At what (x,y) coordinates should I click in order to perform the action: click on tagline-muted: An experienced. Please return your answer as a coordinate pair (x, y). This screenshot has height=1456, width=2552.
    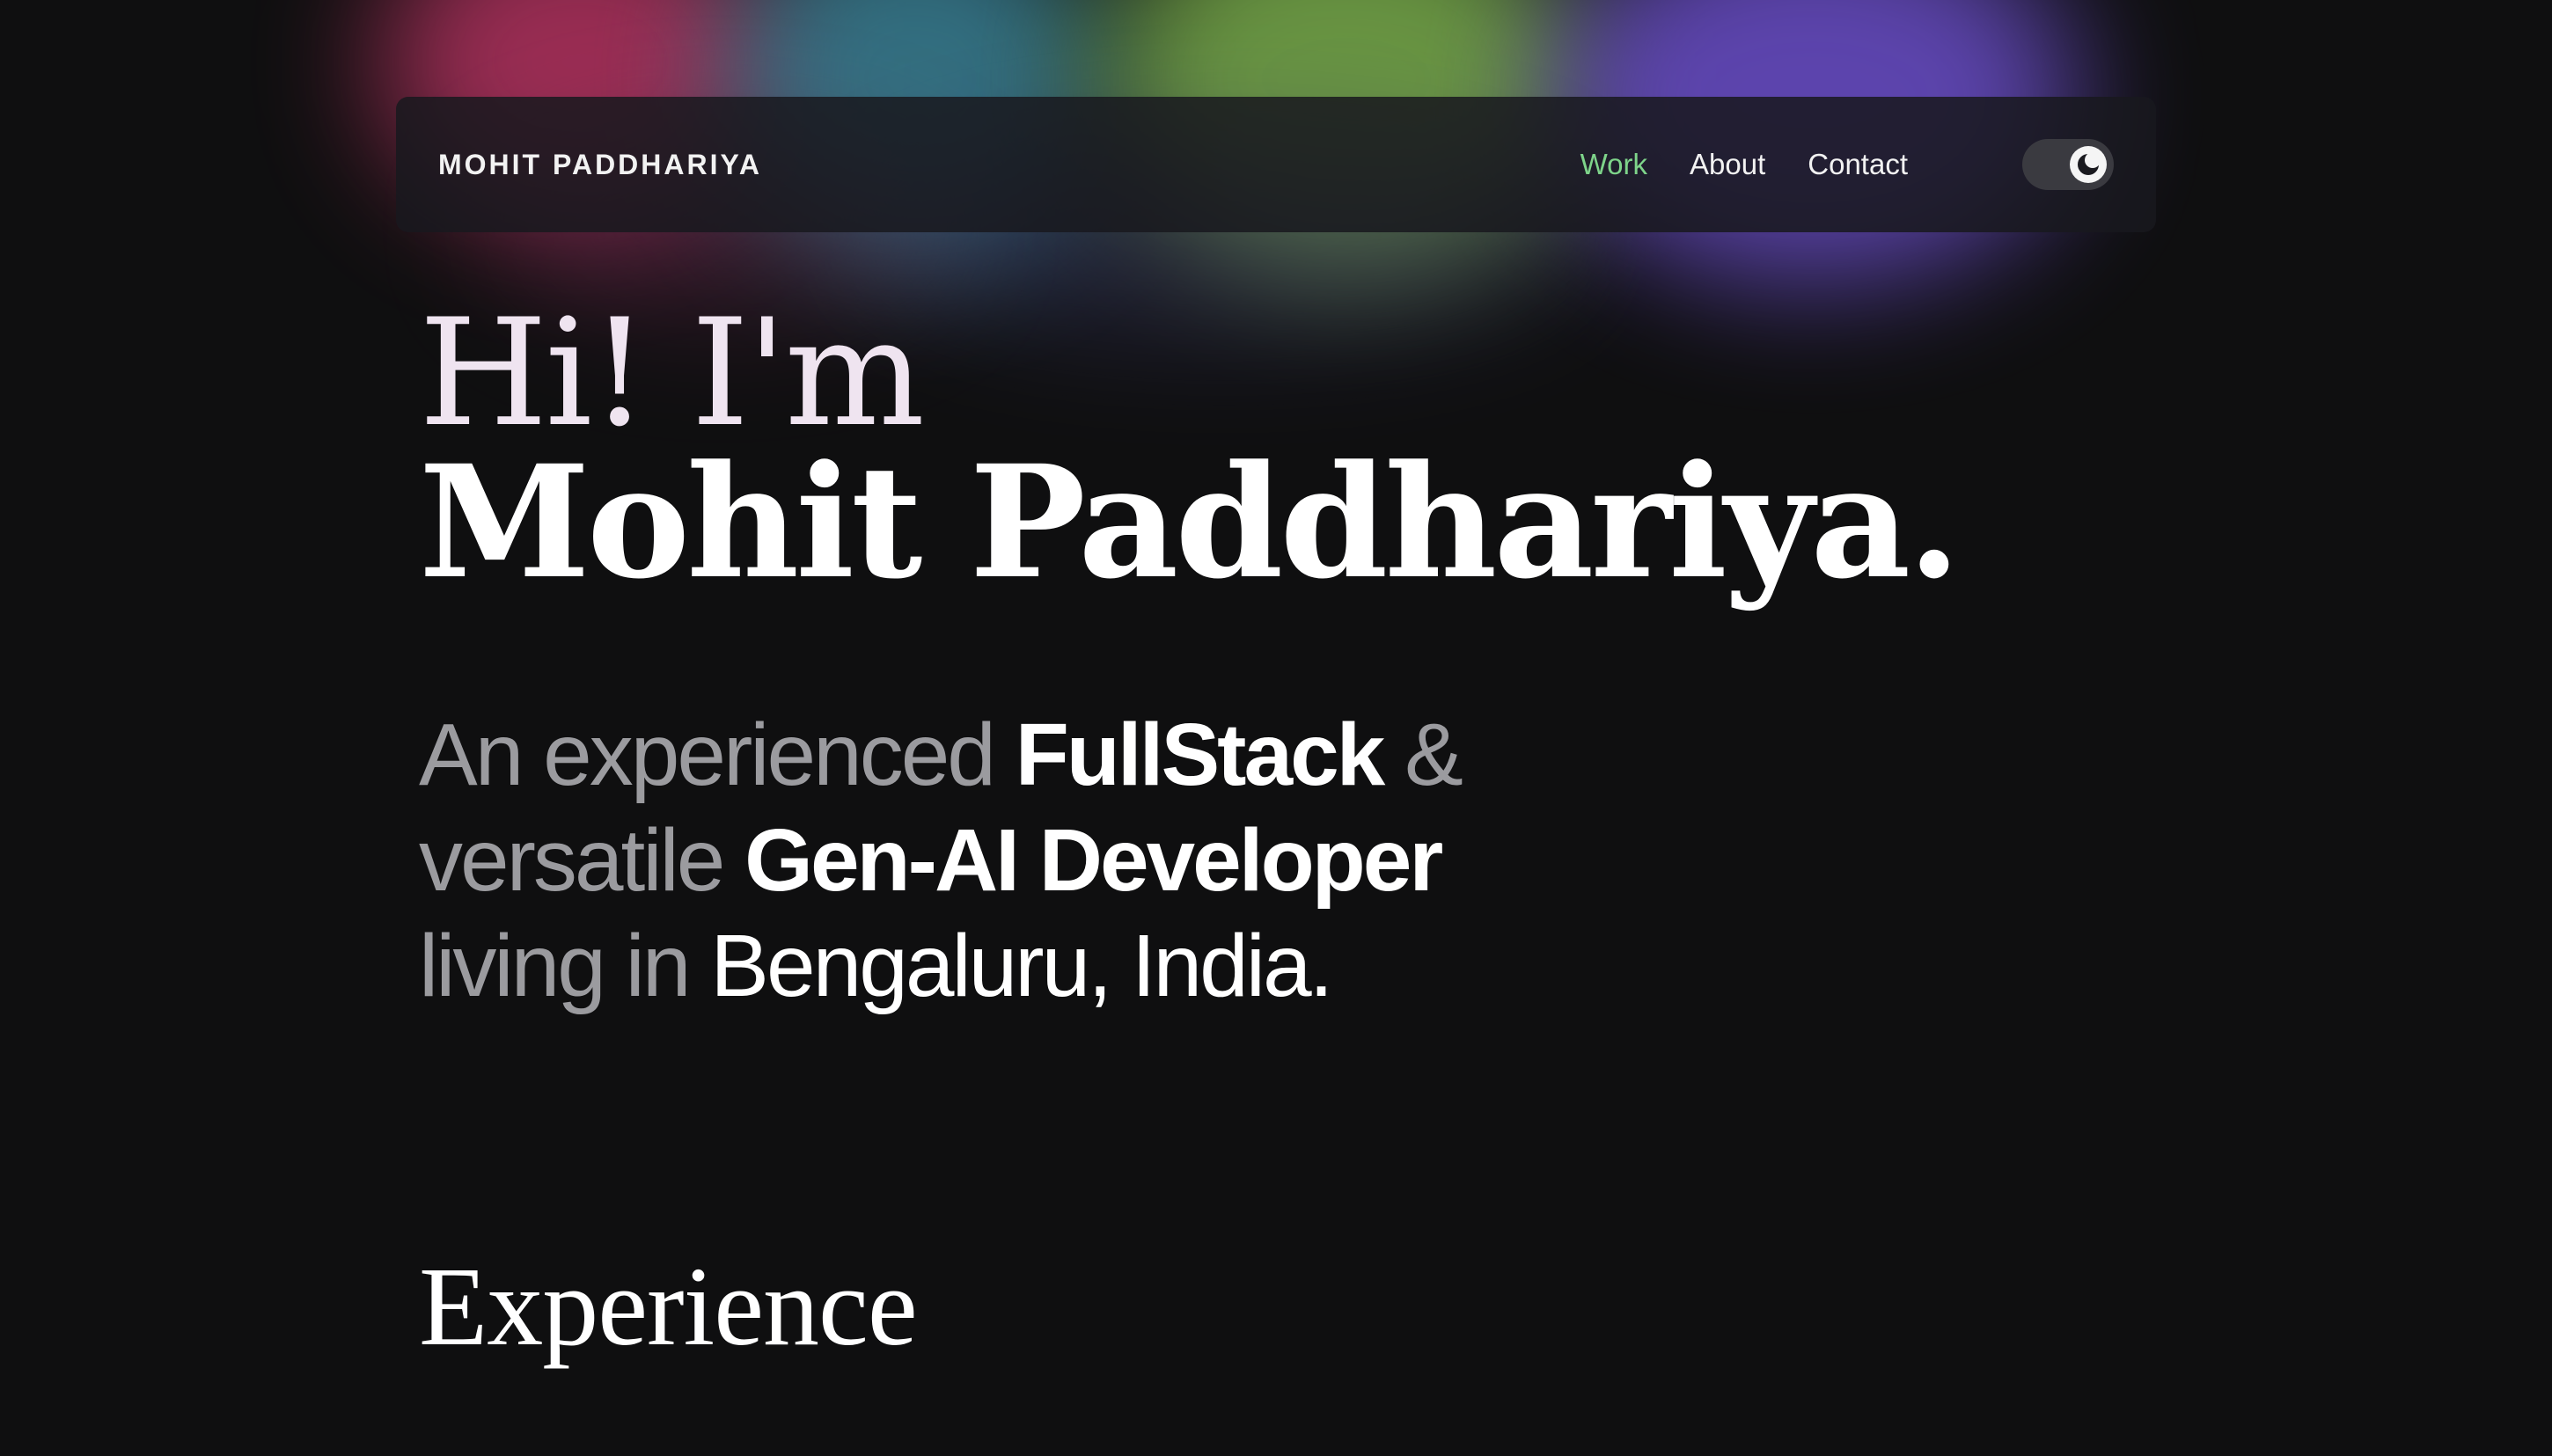
    Looking at the image, I should click on (717, 755).